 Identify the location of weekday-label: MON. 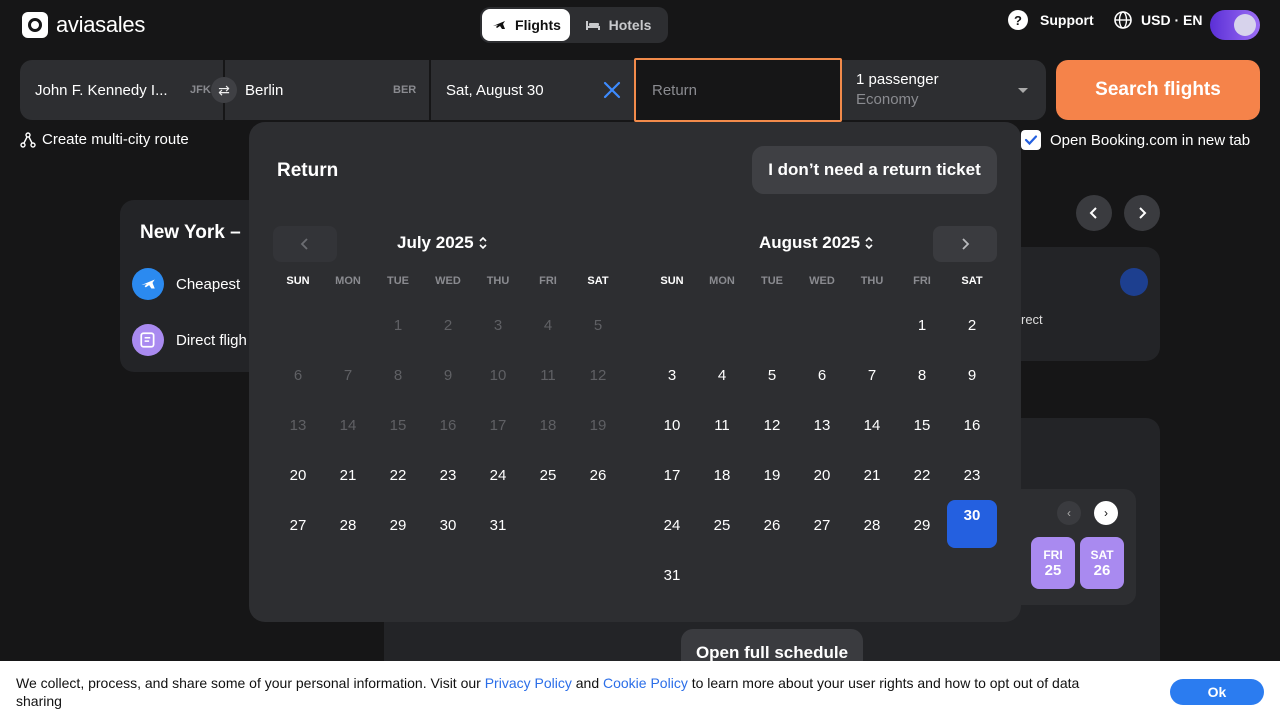
(722, 281).